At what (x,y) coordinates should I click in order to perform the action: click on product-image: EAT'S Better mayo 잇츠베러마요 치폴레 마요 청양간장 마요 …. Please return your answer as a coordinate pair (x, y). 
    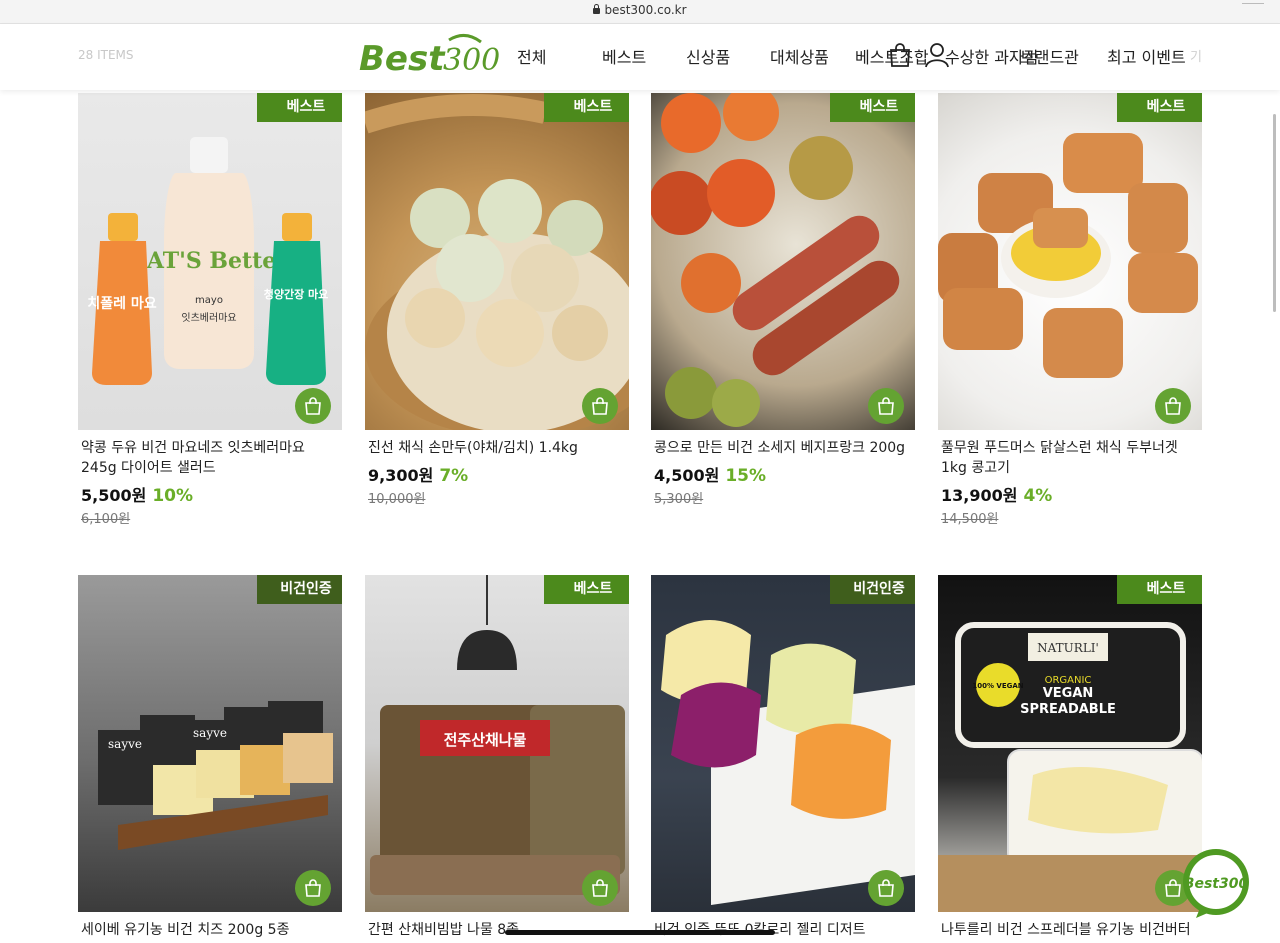
    Looking at the image, I should click on (210, 261).